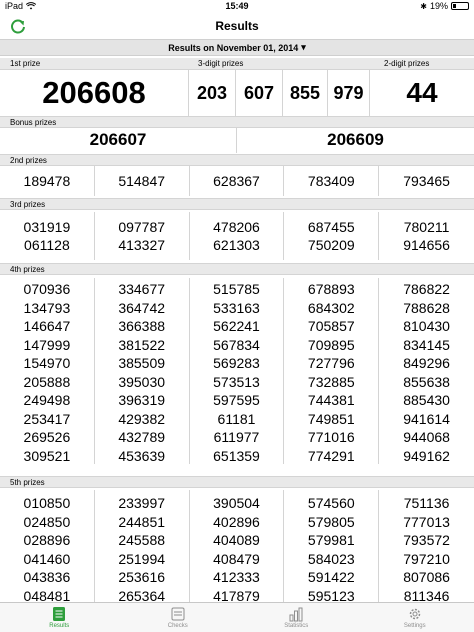 This screenshot has height=632, width=474. I want to click on tab-checks: Checks, so click(178, 617).